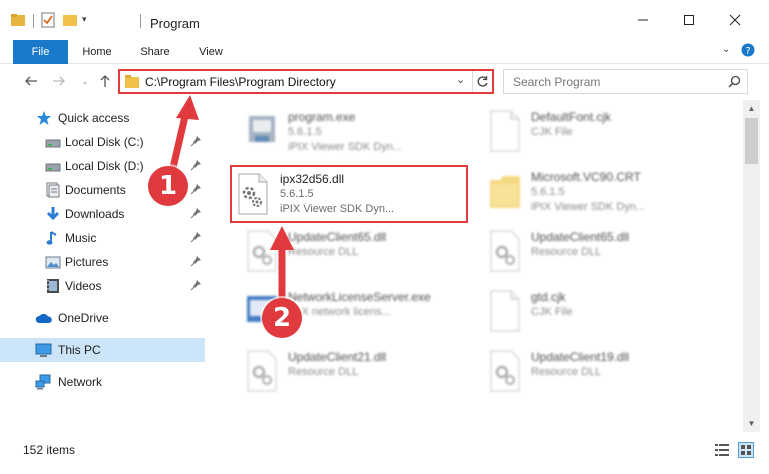 Image resolution: width=769 pixels, height=474 pixels. I want to click on back-arrow-icon, so click(31, 81).